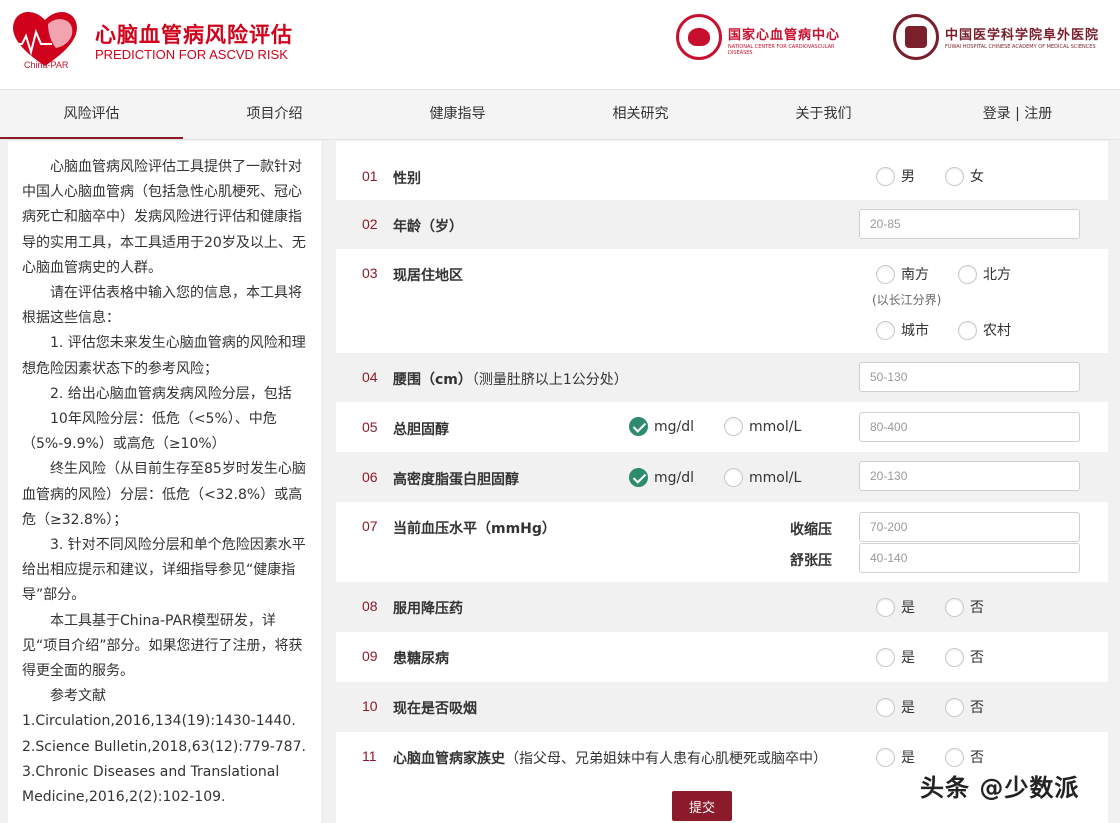 This screenshot has height=823, width=1120. Describe the element at coordinates (722, 301) in the screenshot. I see `form-row-region: 03 现居住地区 南方 北方 (以长江分界) 城市 农村` at that location.